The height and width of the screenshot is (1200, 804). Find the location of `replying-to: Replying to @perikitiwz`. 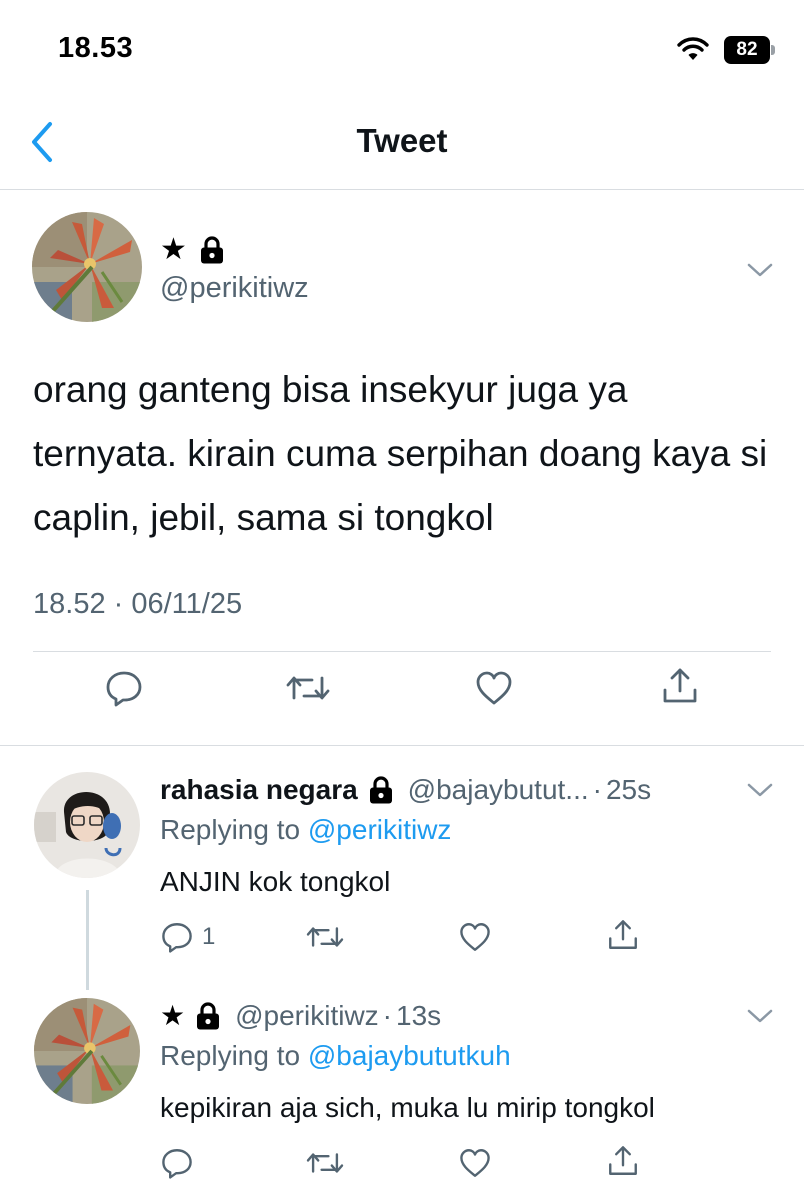

replying-to: Replying to @perikitiwz is located at coordinates (305, 830).